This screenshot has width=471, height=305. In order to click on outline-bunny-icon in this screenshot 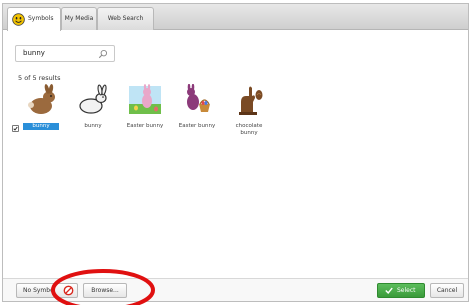, I will do `click(93, 99)`.